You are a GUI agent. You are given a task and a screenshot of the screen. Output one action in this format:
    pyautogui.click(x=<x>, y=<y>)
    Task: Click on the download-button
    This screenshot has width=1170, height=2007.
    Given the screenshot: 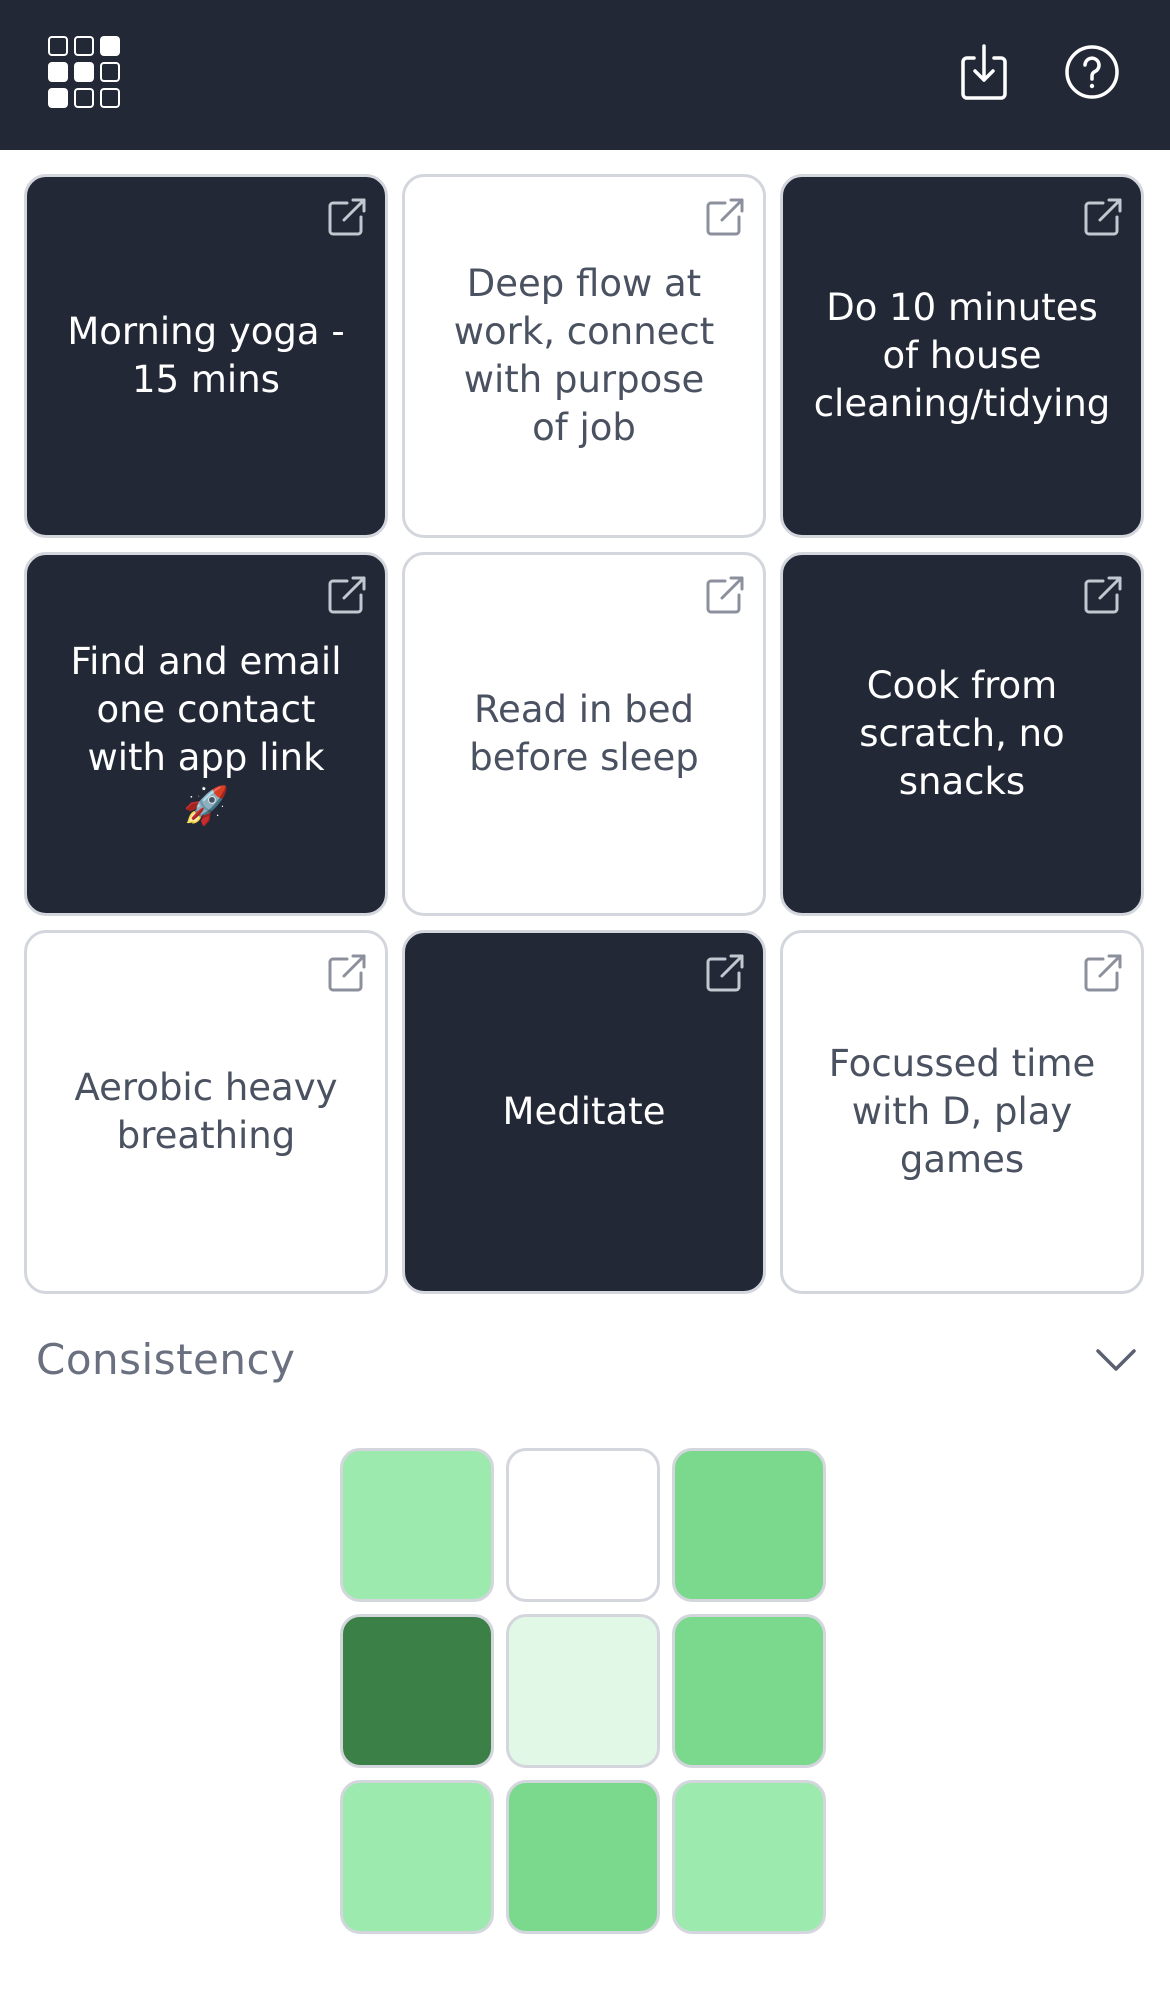 What is the action you would take?
    pyautogui.click(x=984, y=72)
    